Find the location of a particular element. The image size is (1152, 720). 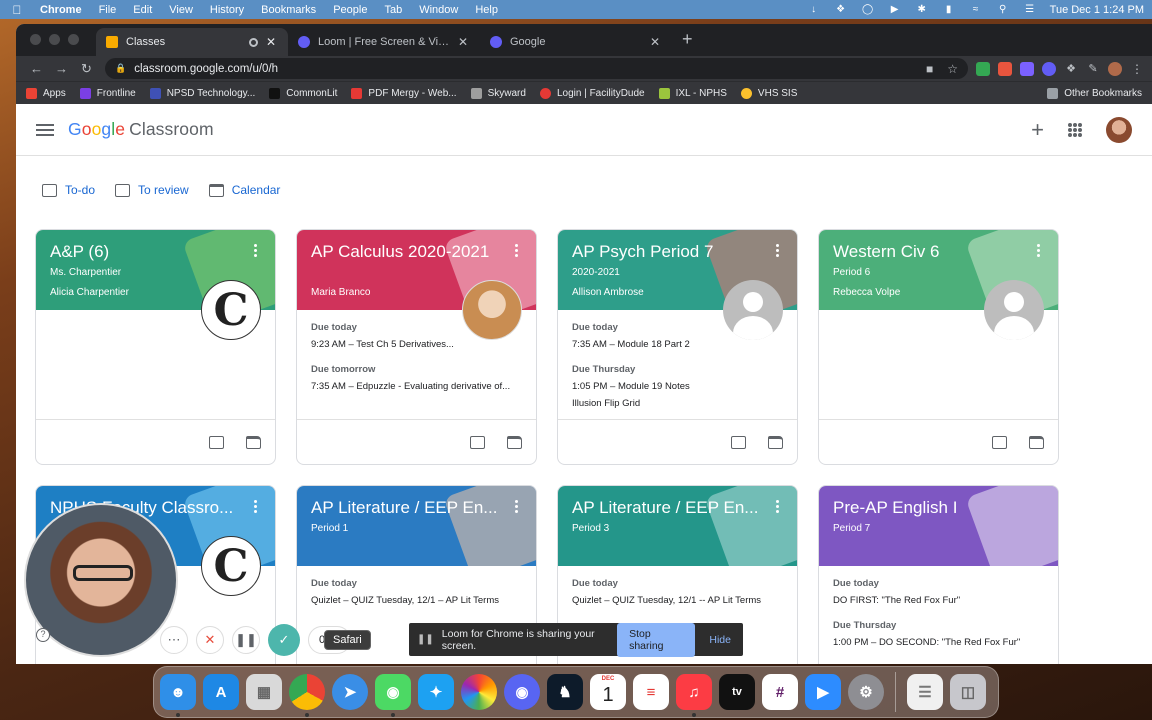

menu-window: Window is located at coordinates (438, 10).